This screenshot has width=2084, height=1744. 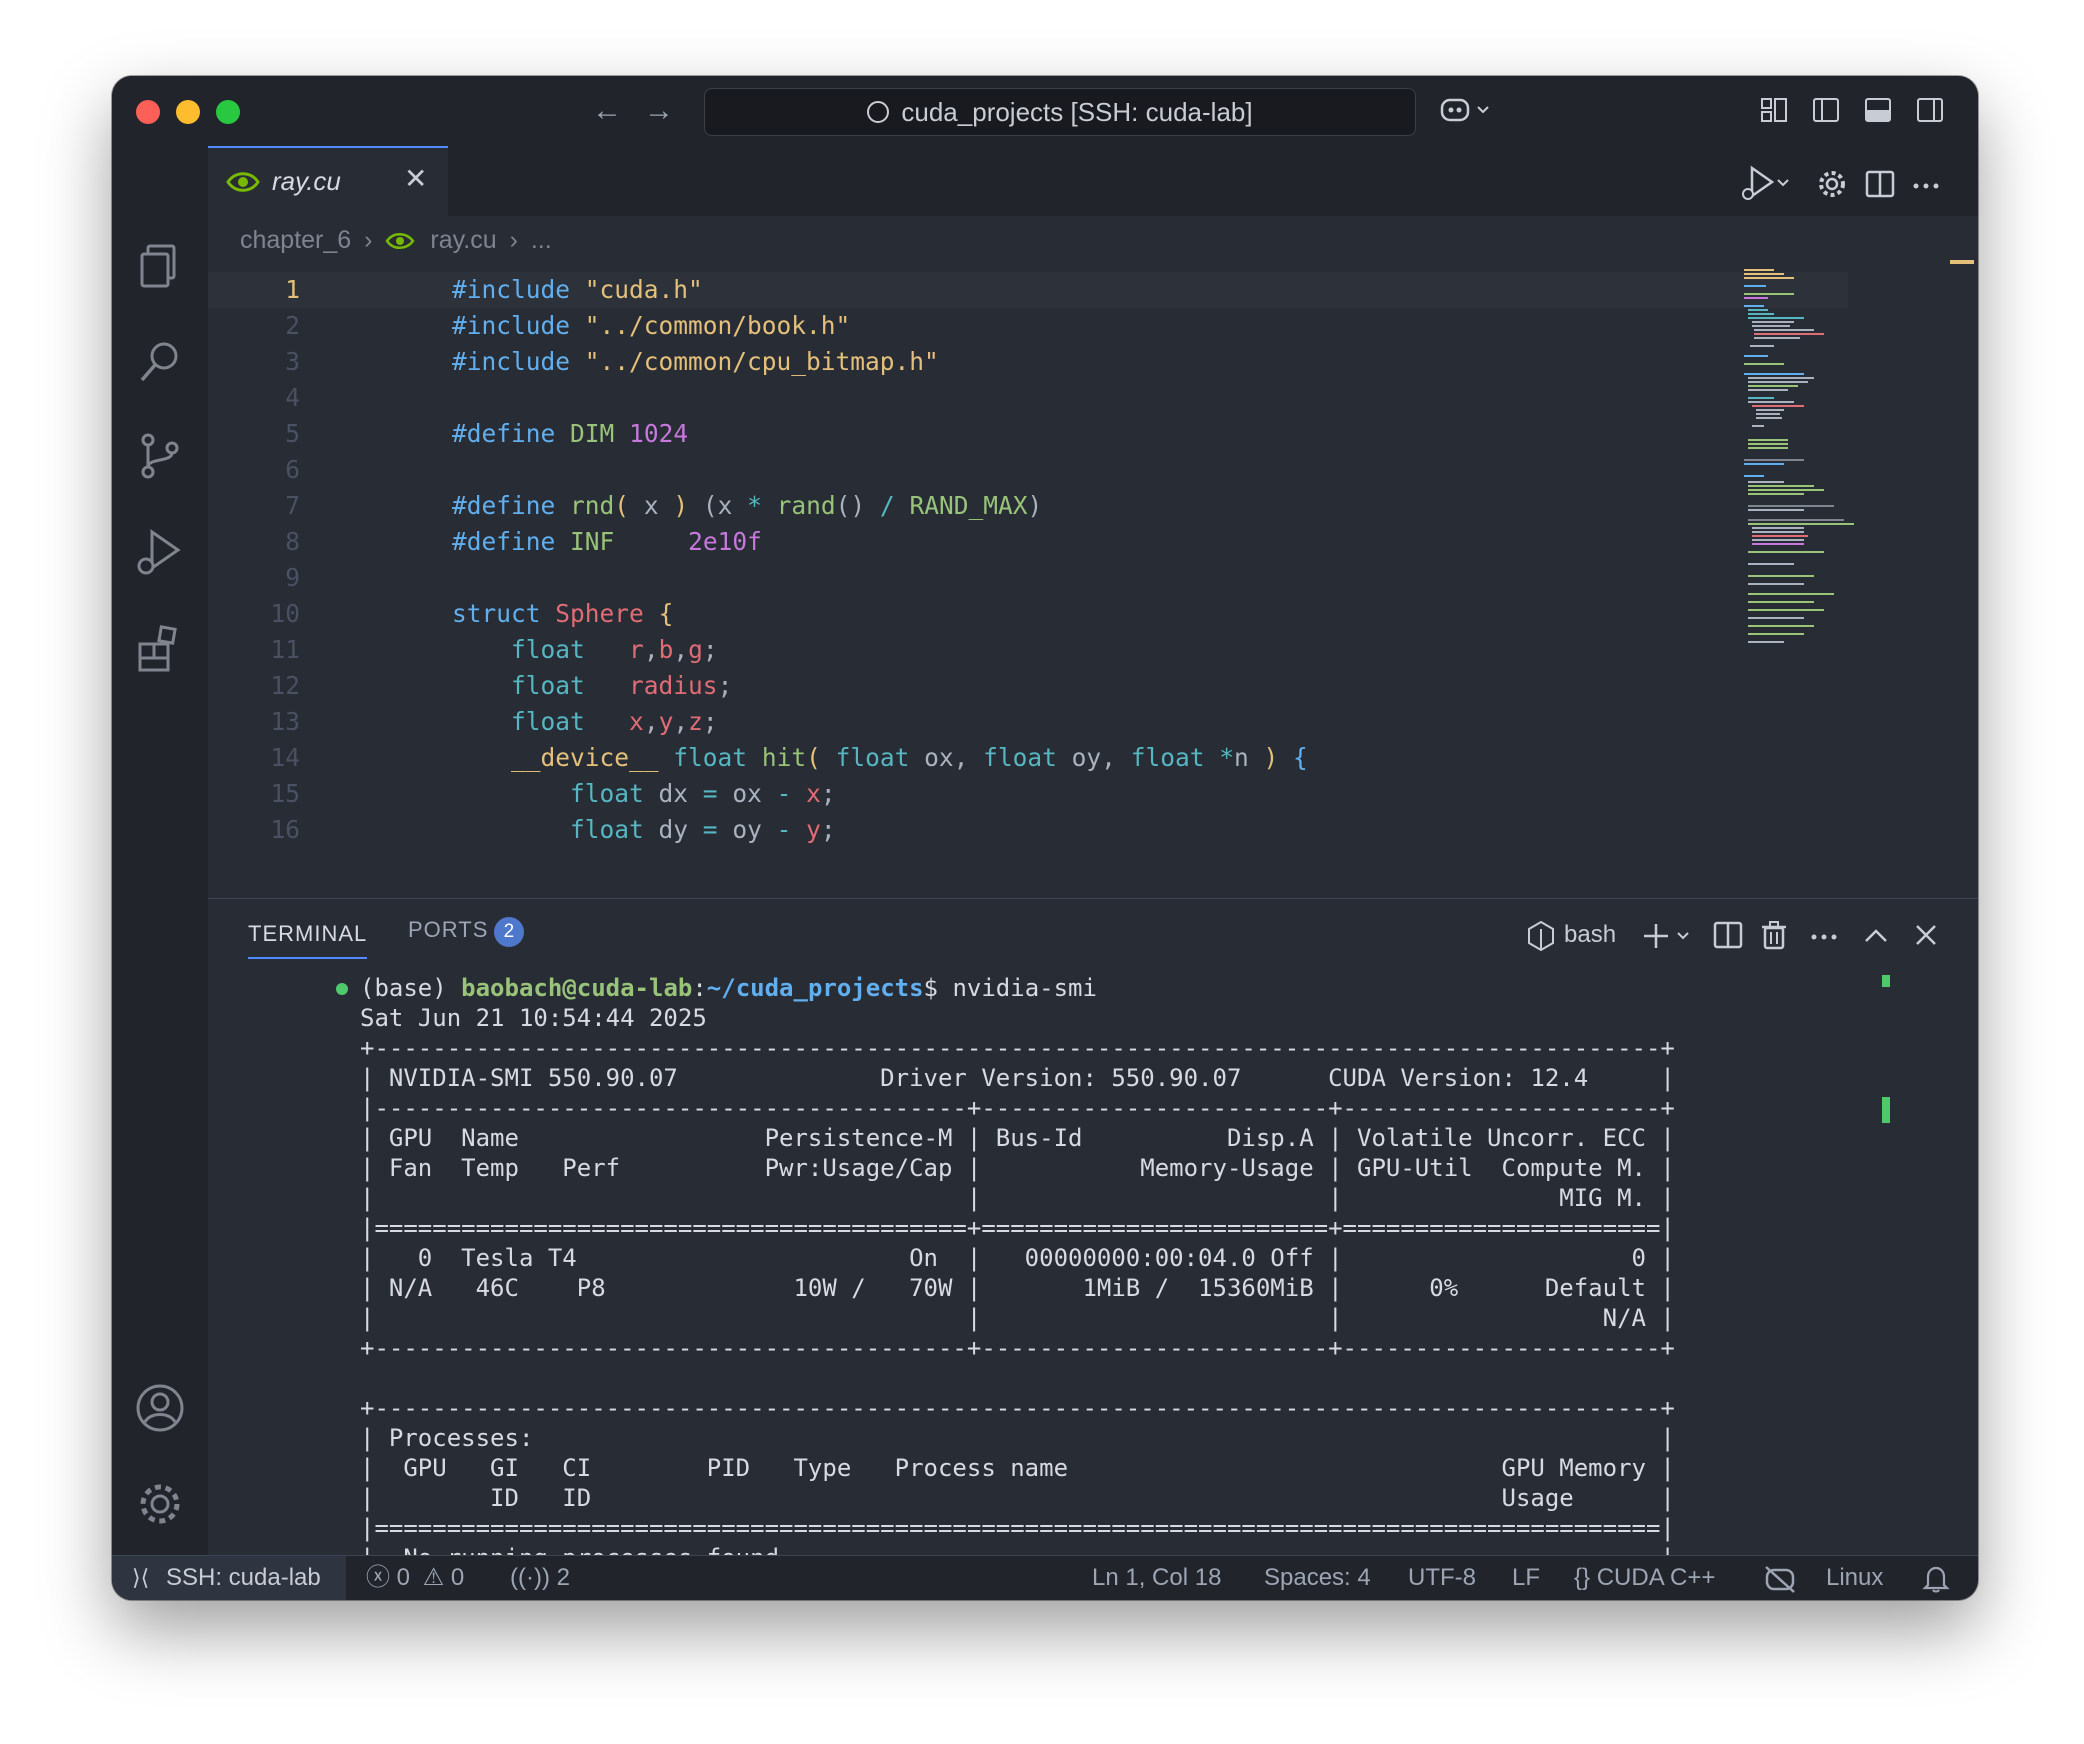 I want to click on code-line: 11 float r,b,g;, so click(x=494, y=649).